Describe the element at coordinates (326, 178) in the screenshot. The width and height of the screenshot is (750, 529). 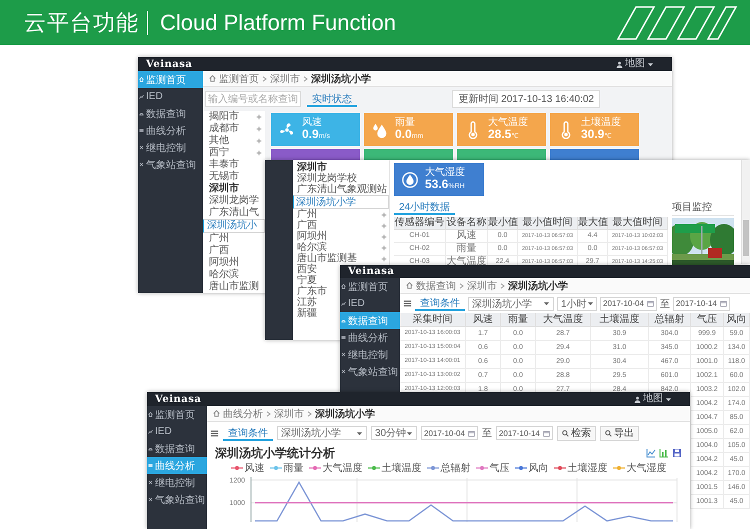
I see `site-item: 深圳龙岗学校` at that location.